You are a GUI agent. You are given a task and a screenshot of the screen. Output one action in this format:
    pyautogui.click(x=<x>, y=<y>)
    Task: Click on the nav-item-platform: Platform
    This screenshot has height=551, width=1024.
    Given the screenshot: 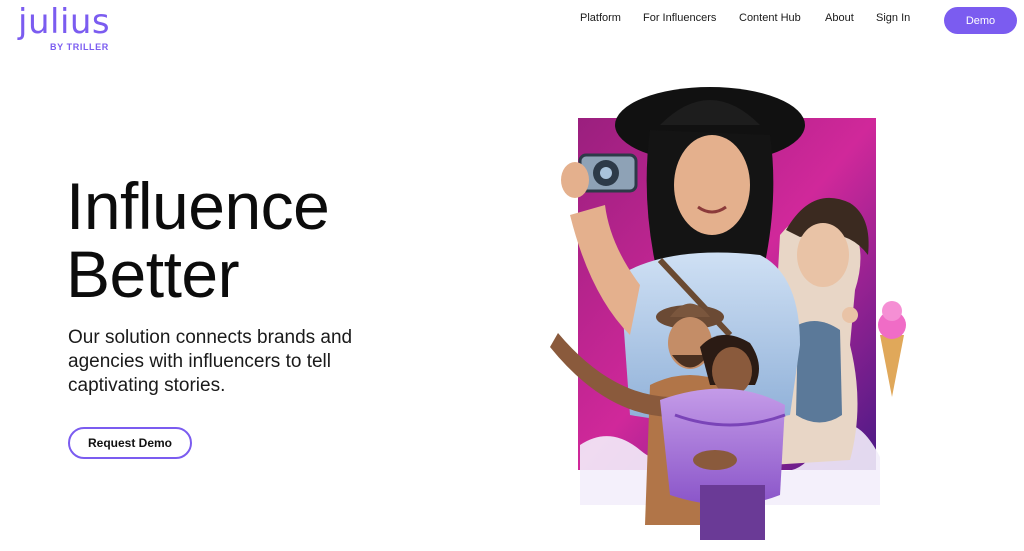 What is the action you would take?
    pyautogui.click(x=600, y=18)
    